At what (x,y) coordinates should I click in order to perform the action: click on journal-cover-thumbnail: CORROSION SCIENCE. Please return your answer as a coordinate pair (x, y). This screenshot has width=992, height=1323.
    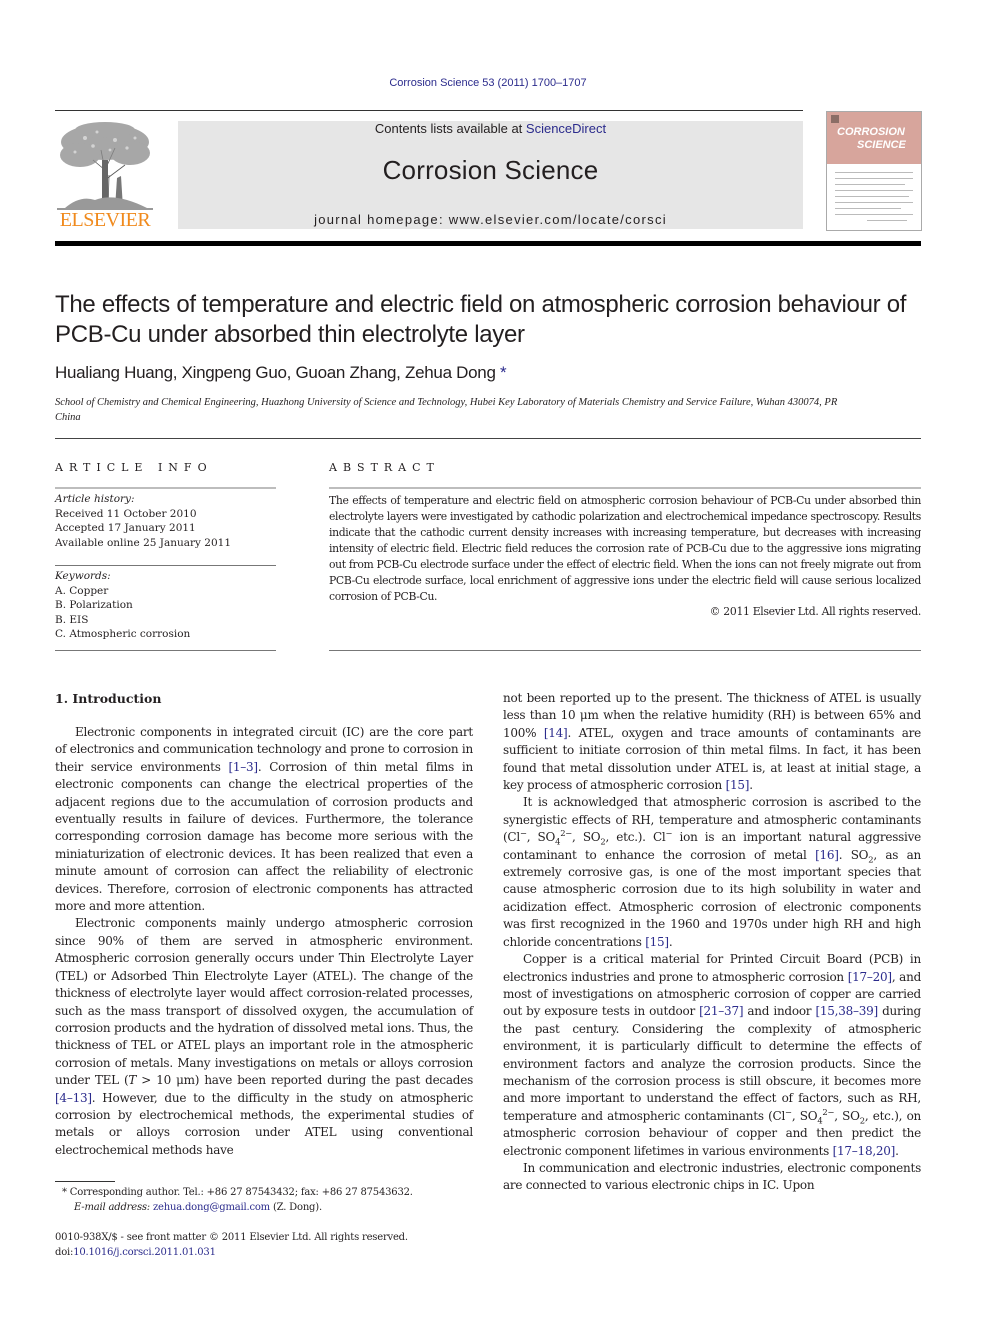
    Looking at the image, I should click on (874, 171).